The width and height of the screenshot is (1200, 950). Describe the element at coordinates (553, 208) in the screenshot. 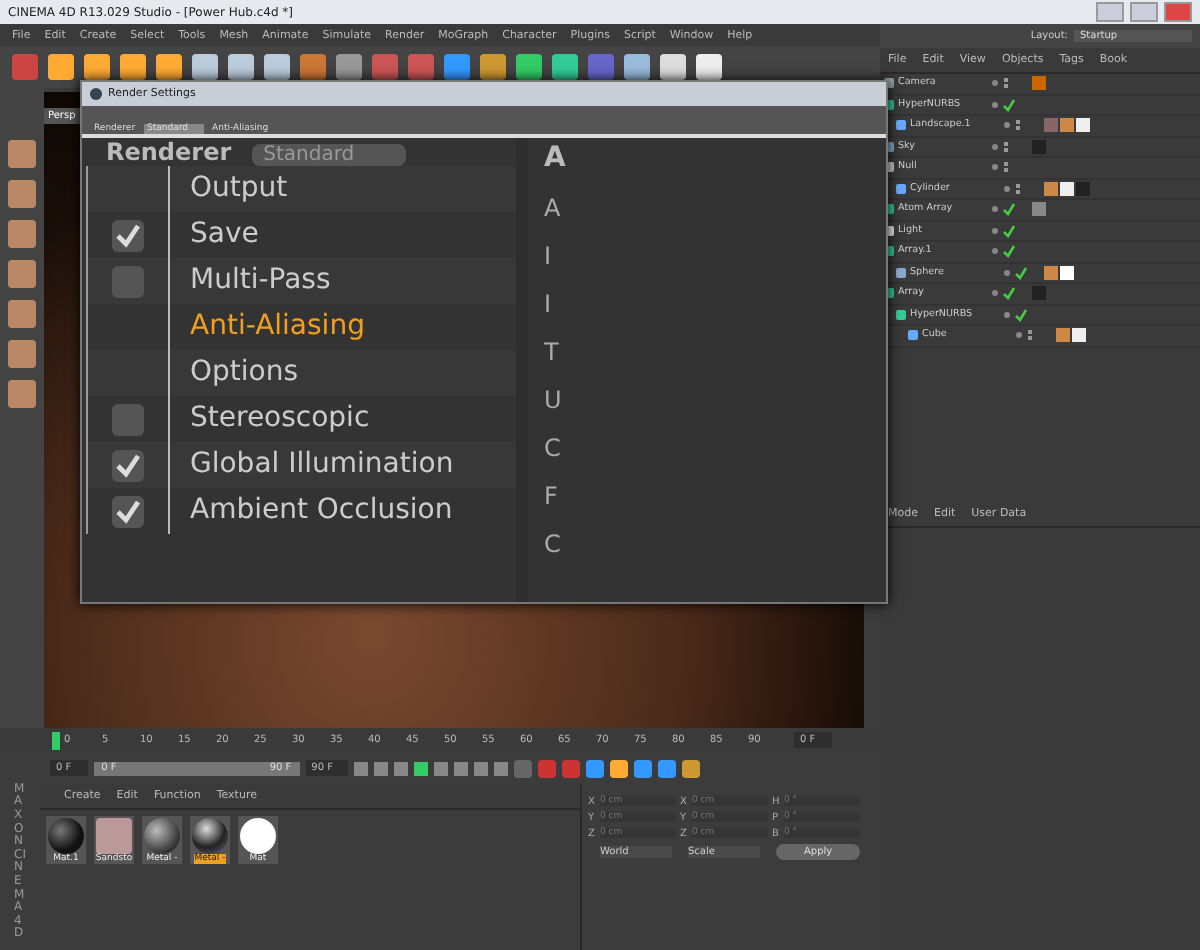

I see `field-label: A` at that location.